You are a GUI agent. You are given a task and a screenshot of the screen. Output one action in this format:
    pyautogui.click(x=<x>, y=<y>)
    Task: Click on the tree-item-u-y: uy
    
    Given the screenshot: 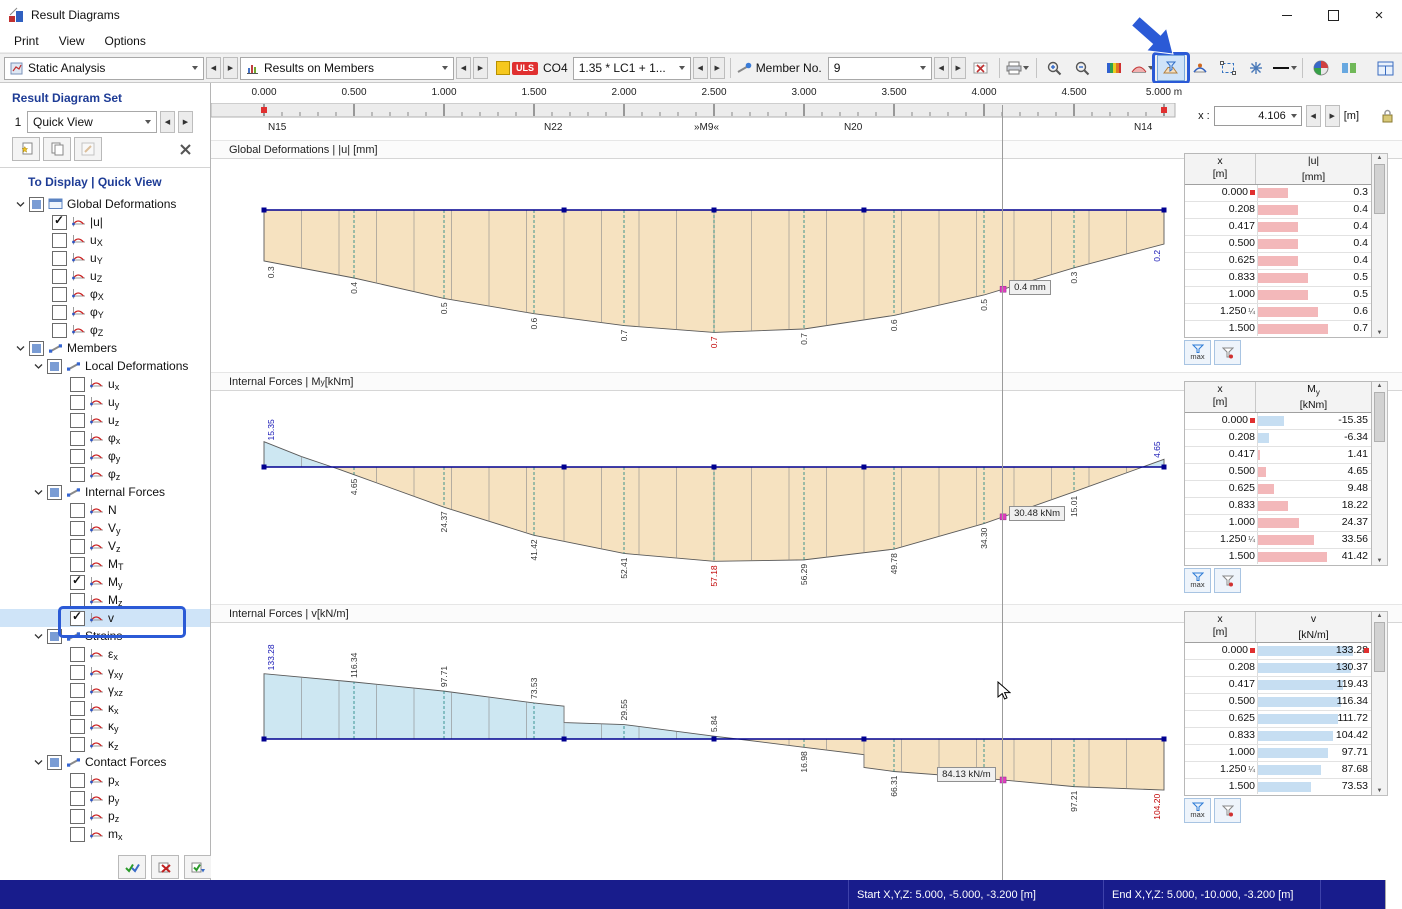 What is the action you would take?
    pyautogui.click(x=105, y=402)
    